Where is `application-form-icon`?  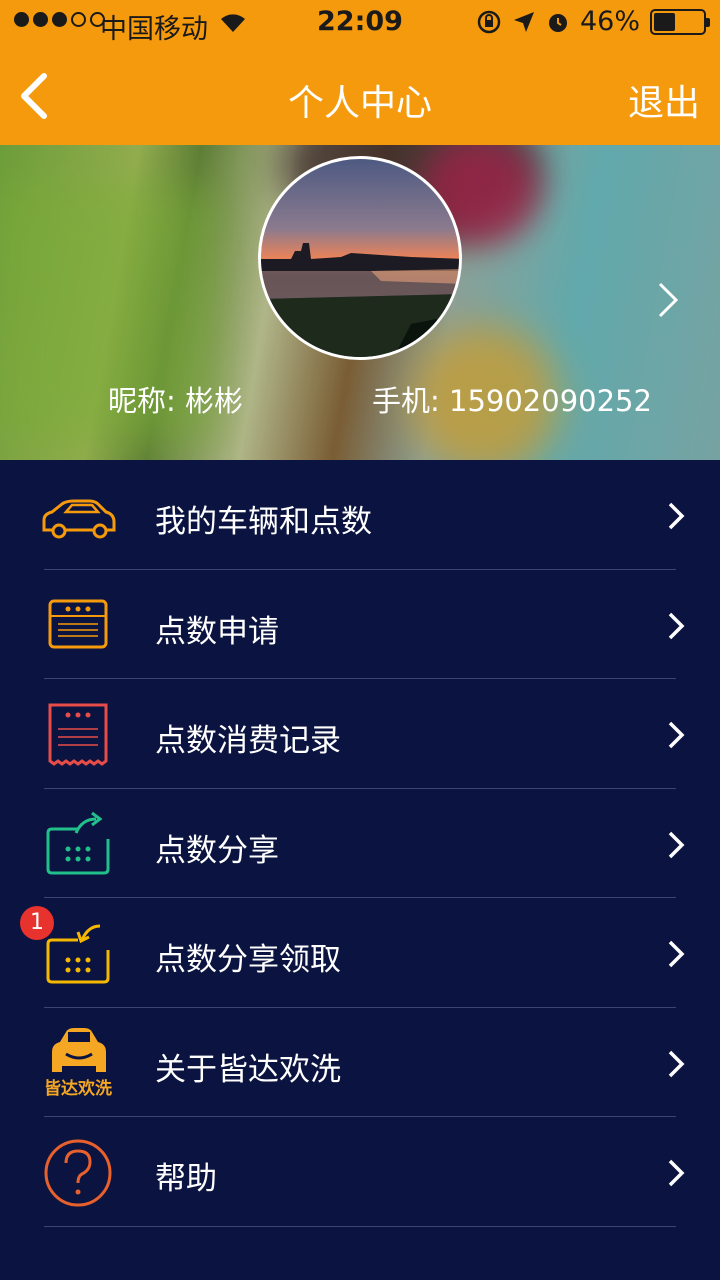 application-form-icon is located at coordinates (78, 623).